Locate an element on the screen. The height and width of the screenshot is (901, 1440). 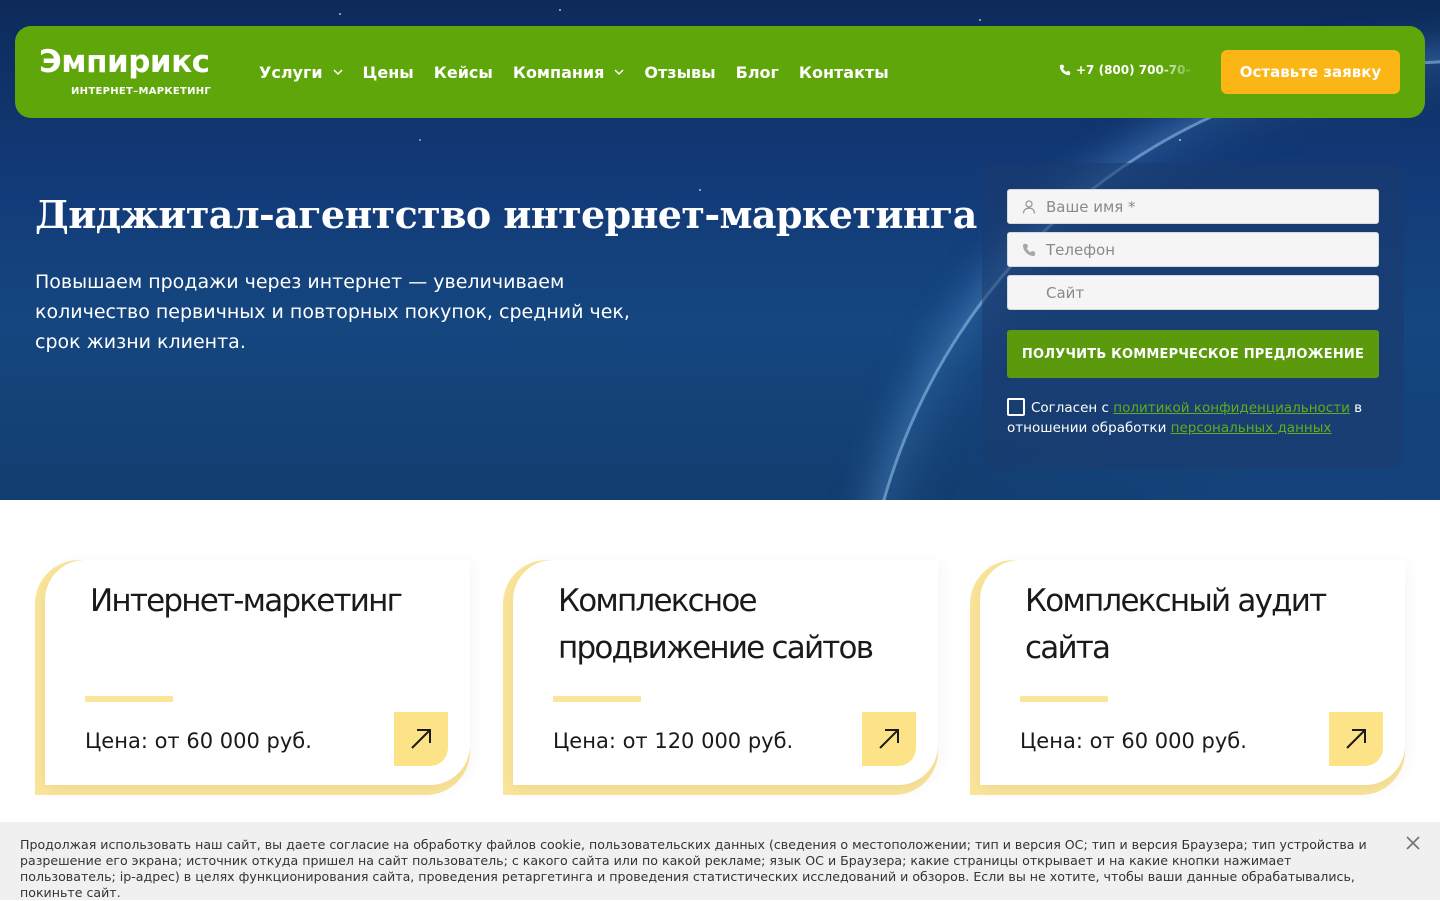
site-input is located at coordinates (1209, 292).